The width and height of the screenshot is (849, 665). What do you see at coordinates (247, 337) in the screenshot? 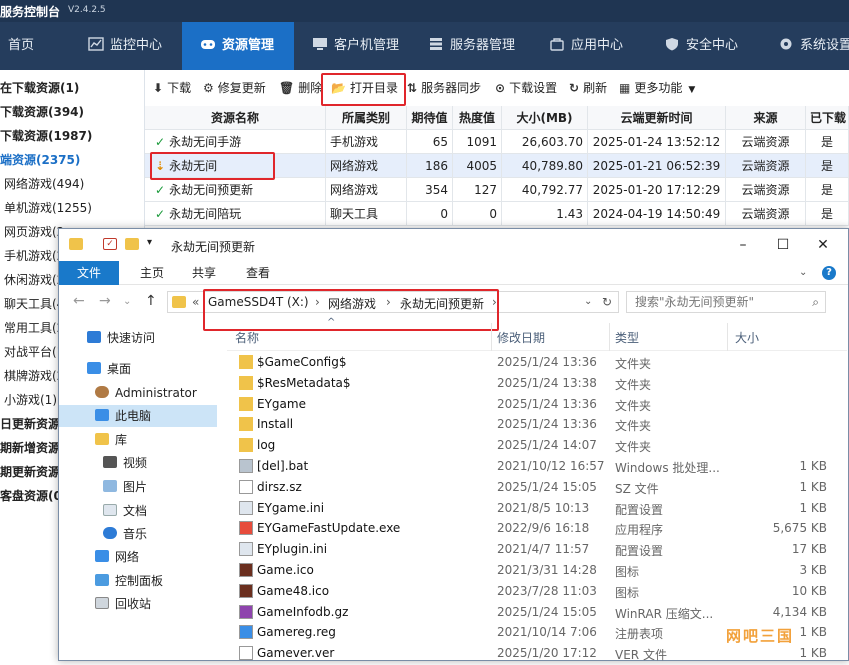
I see `col-name-header: 名称` at bounding box center [247, 337].